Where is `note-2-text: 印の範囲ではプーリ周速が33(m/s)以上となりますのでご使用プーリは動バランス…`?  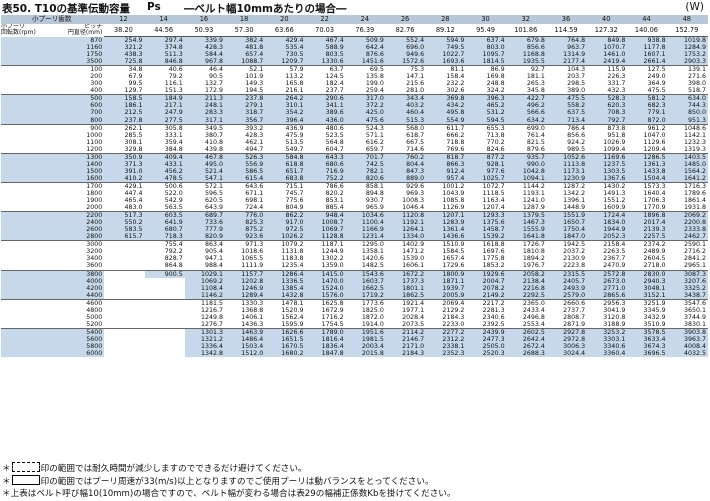
note-2-text: 印の範囲ではプーリ周速が33(m/s)以上となりますのでご使用プーリは動バランス… is located at coordinates (237, 482).